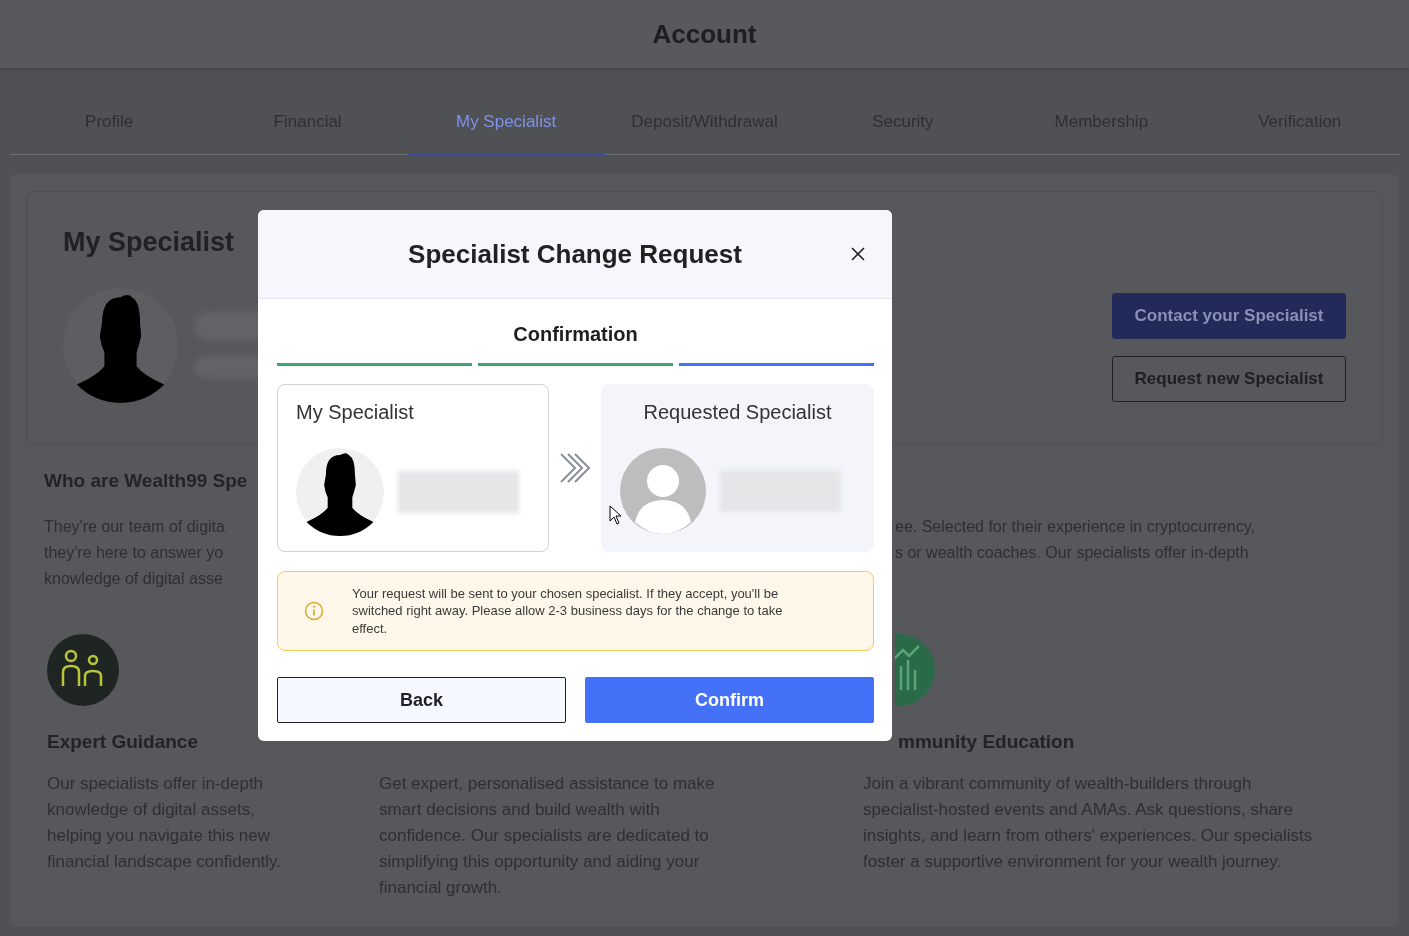  What do you see at coordinates (506, 122) in the screenshot?
I see `tab: My Specialist` at bounding box center [506, 122].